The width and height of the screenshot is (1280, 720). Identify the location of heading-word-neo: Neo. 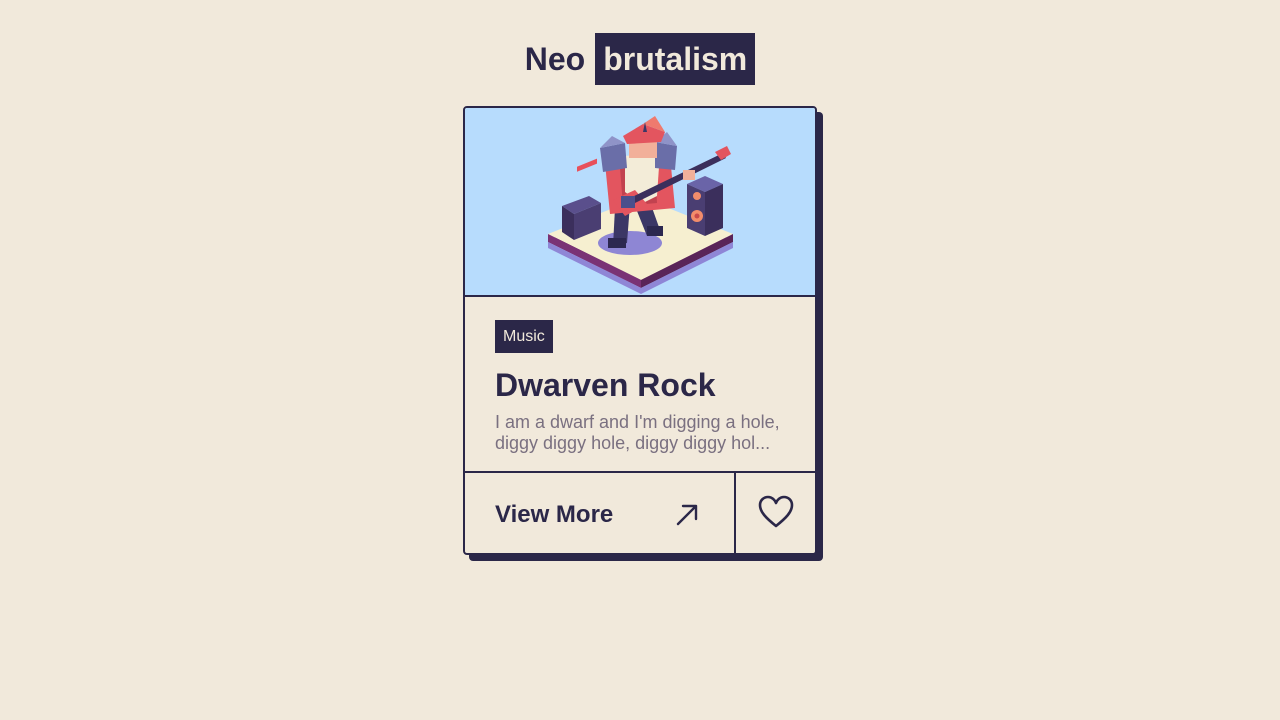
(555, 58).